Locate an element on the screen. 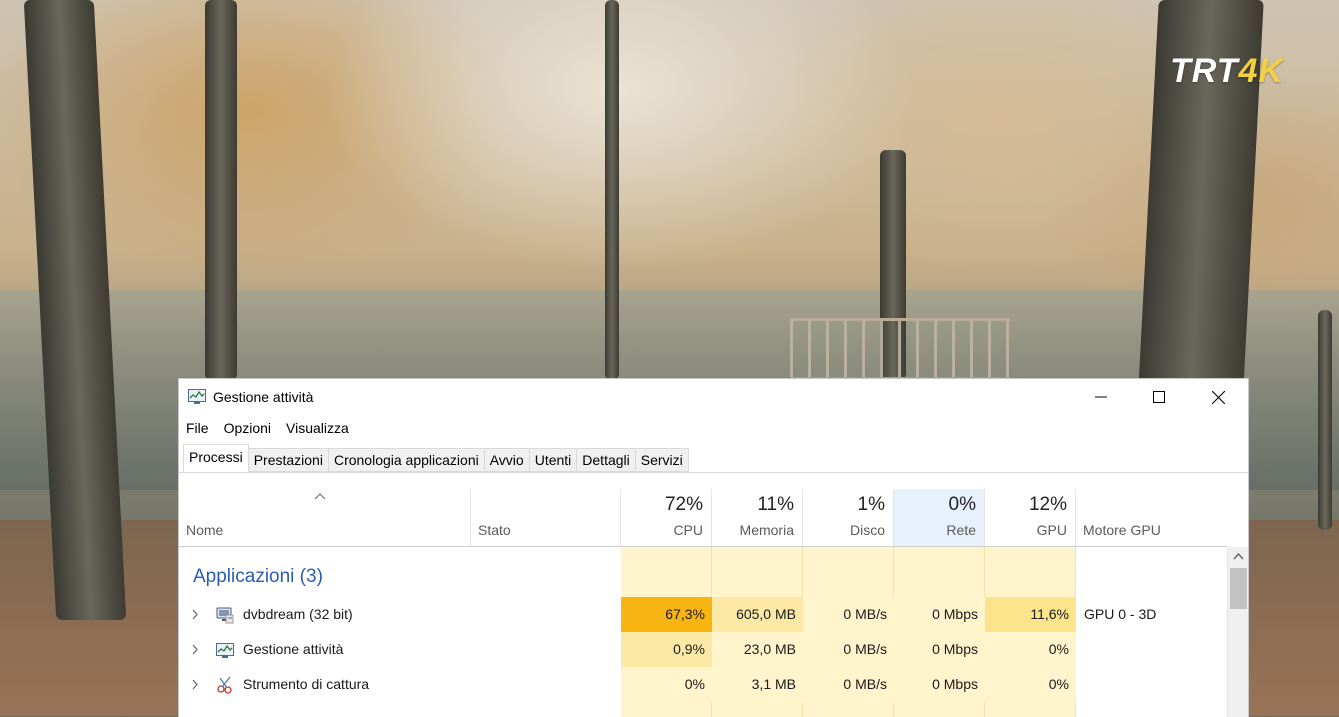  maximize-button is located at coordinates (1159, 397).